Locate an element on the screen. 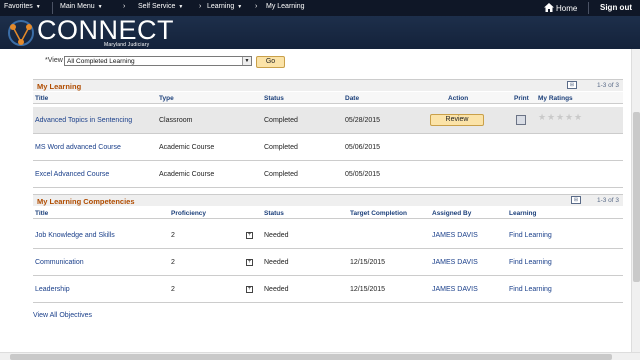 This screenshot has width=640, height=360. judiciary-logo-icon is located at coordinates (21, 33).